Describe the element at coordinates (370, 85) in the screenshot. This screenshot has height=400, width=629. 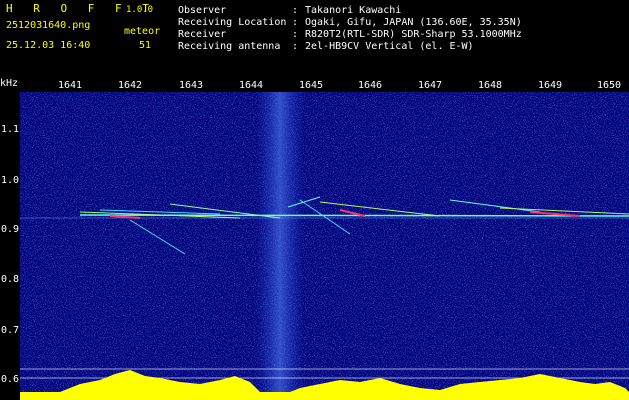
I see `time-tick-label: 1646` at that location.